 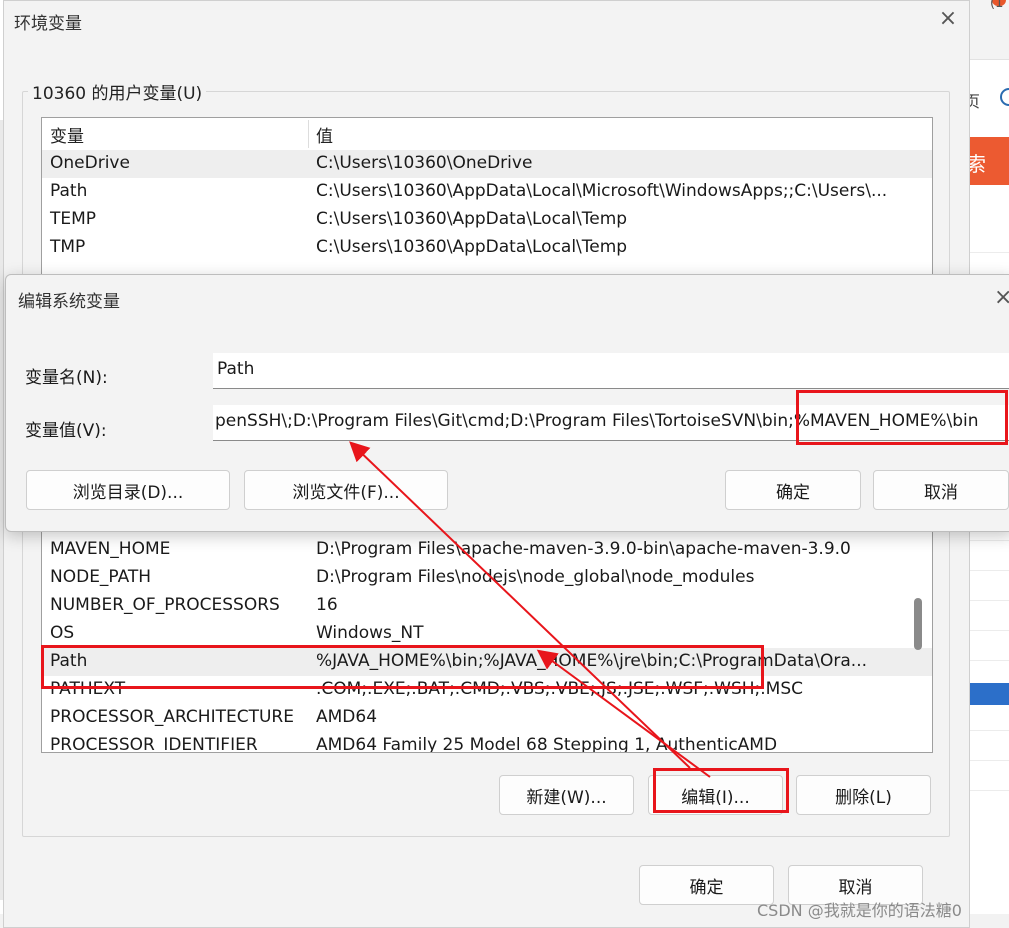 I want to click on dialog-title: 编辑系统变量, so click(x=69, y=302).